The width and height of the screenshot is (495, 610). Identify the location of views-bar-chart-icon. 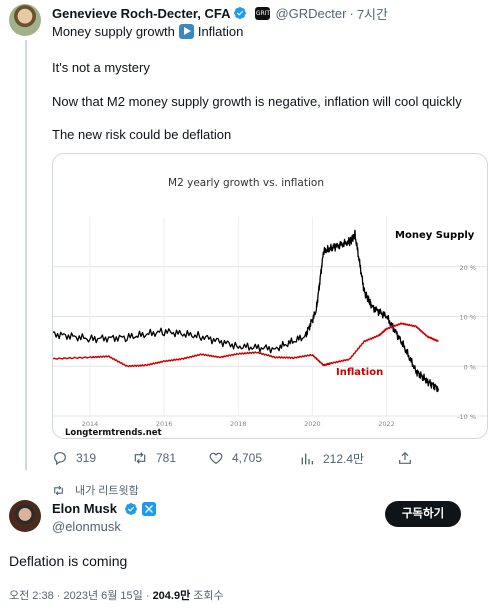
(307, 458).